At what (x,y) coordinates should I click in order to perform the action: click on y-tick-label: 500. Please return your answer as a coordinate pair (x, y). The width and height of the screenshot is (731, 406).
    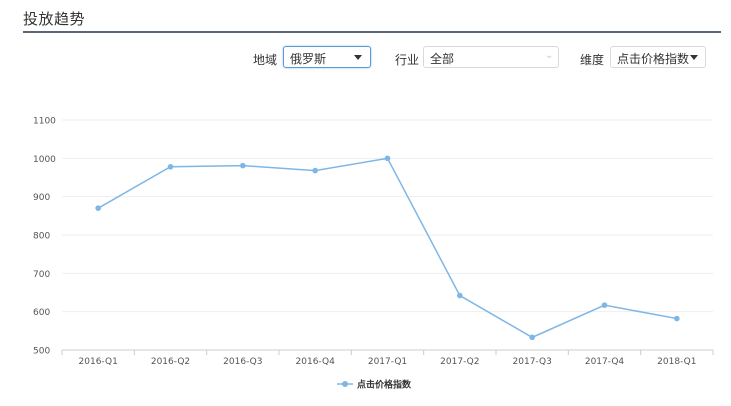
    Looking at the image, I should click on (41, 352).